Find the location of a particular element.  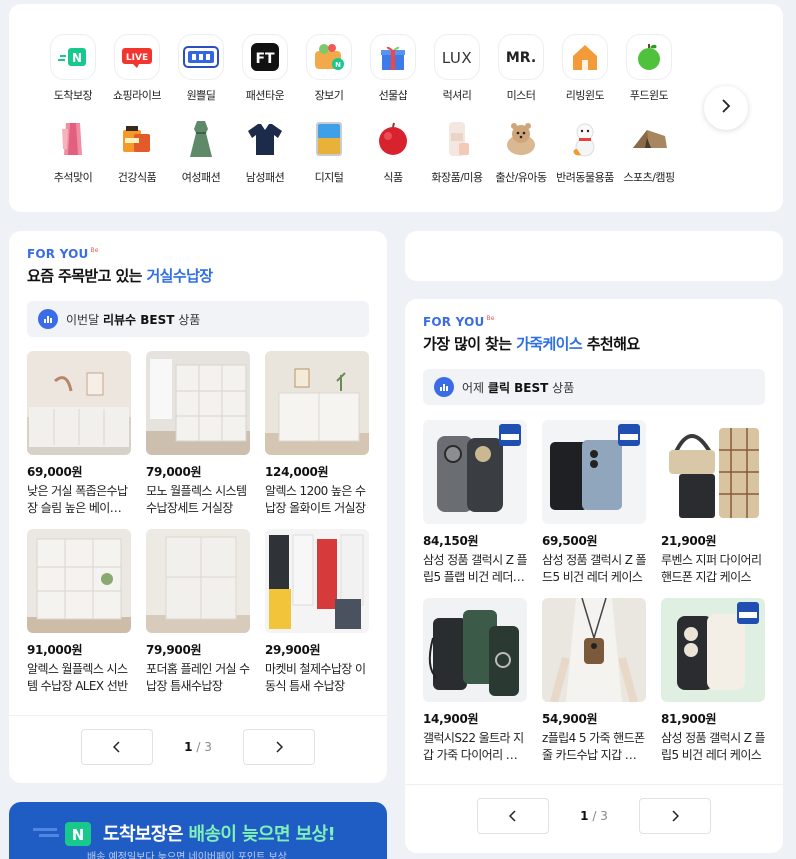

banner-subtitle: 배송 예정일보다 늦으면 네이버페이 포인트 보상 is located at coordinates (187, 855).